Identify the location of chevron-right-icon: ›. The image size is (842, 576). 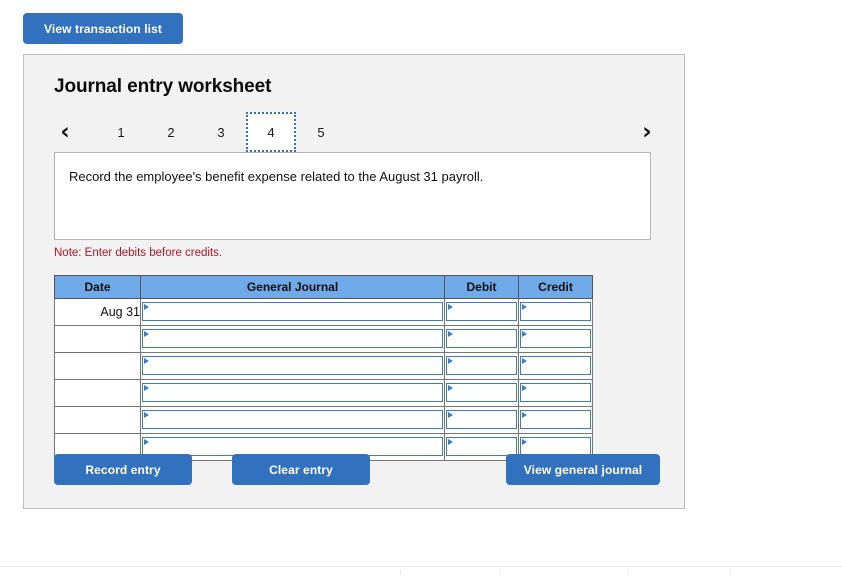
(647, 132).